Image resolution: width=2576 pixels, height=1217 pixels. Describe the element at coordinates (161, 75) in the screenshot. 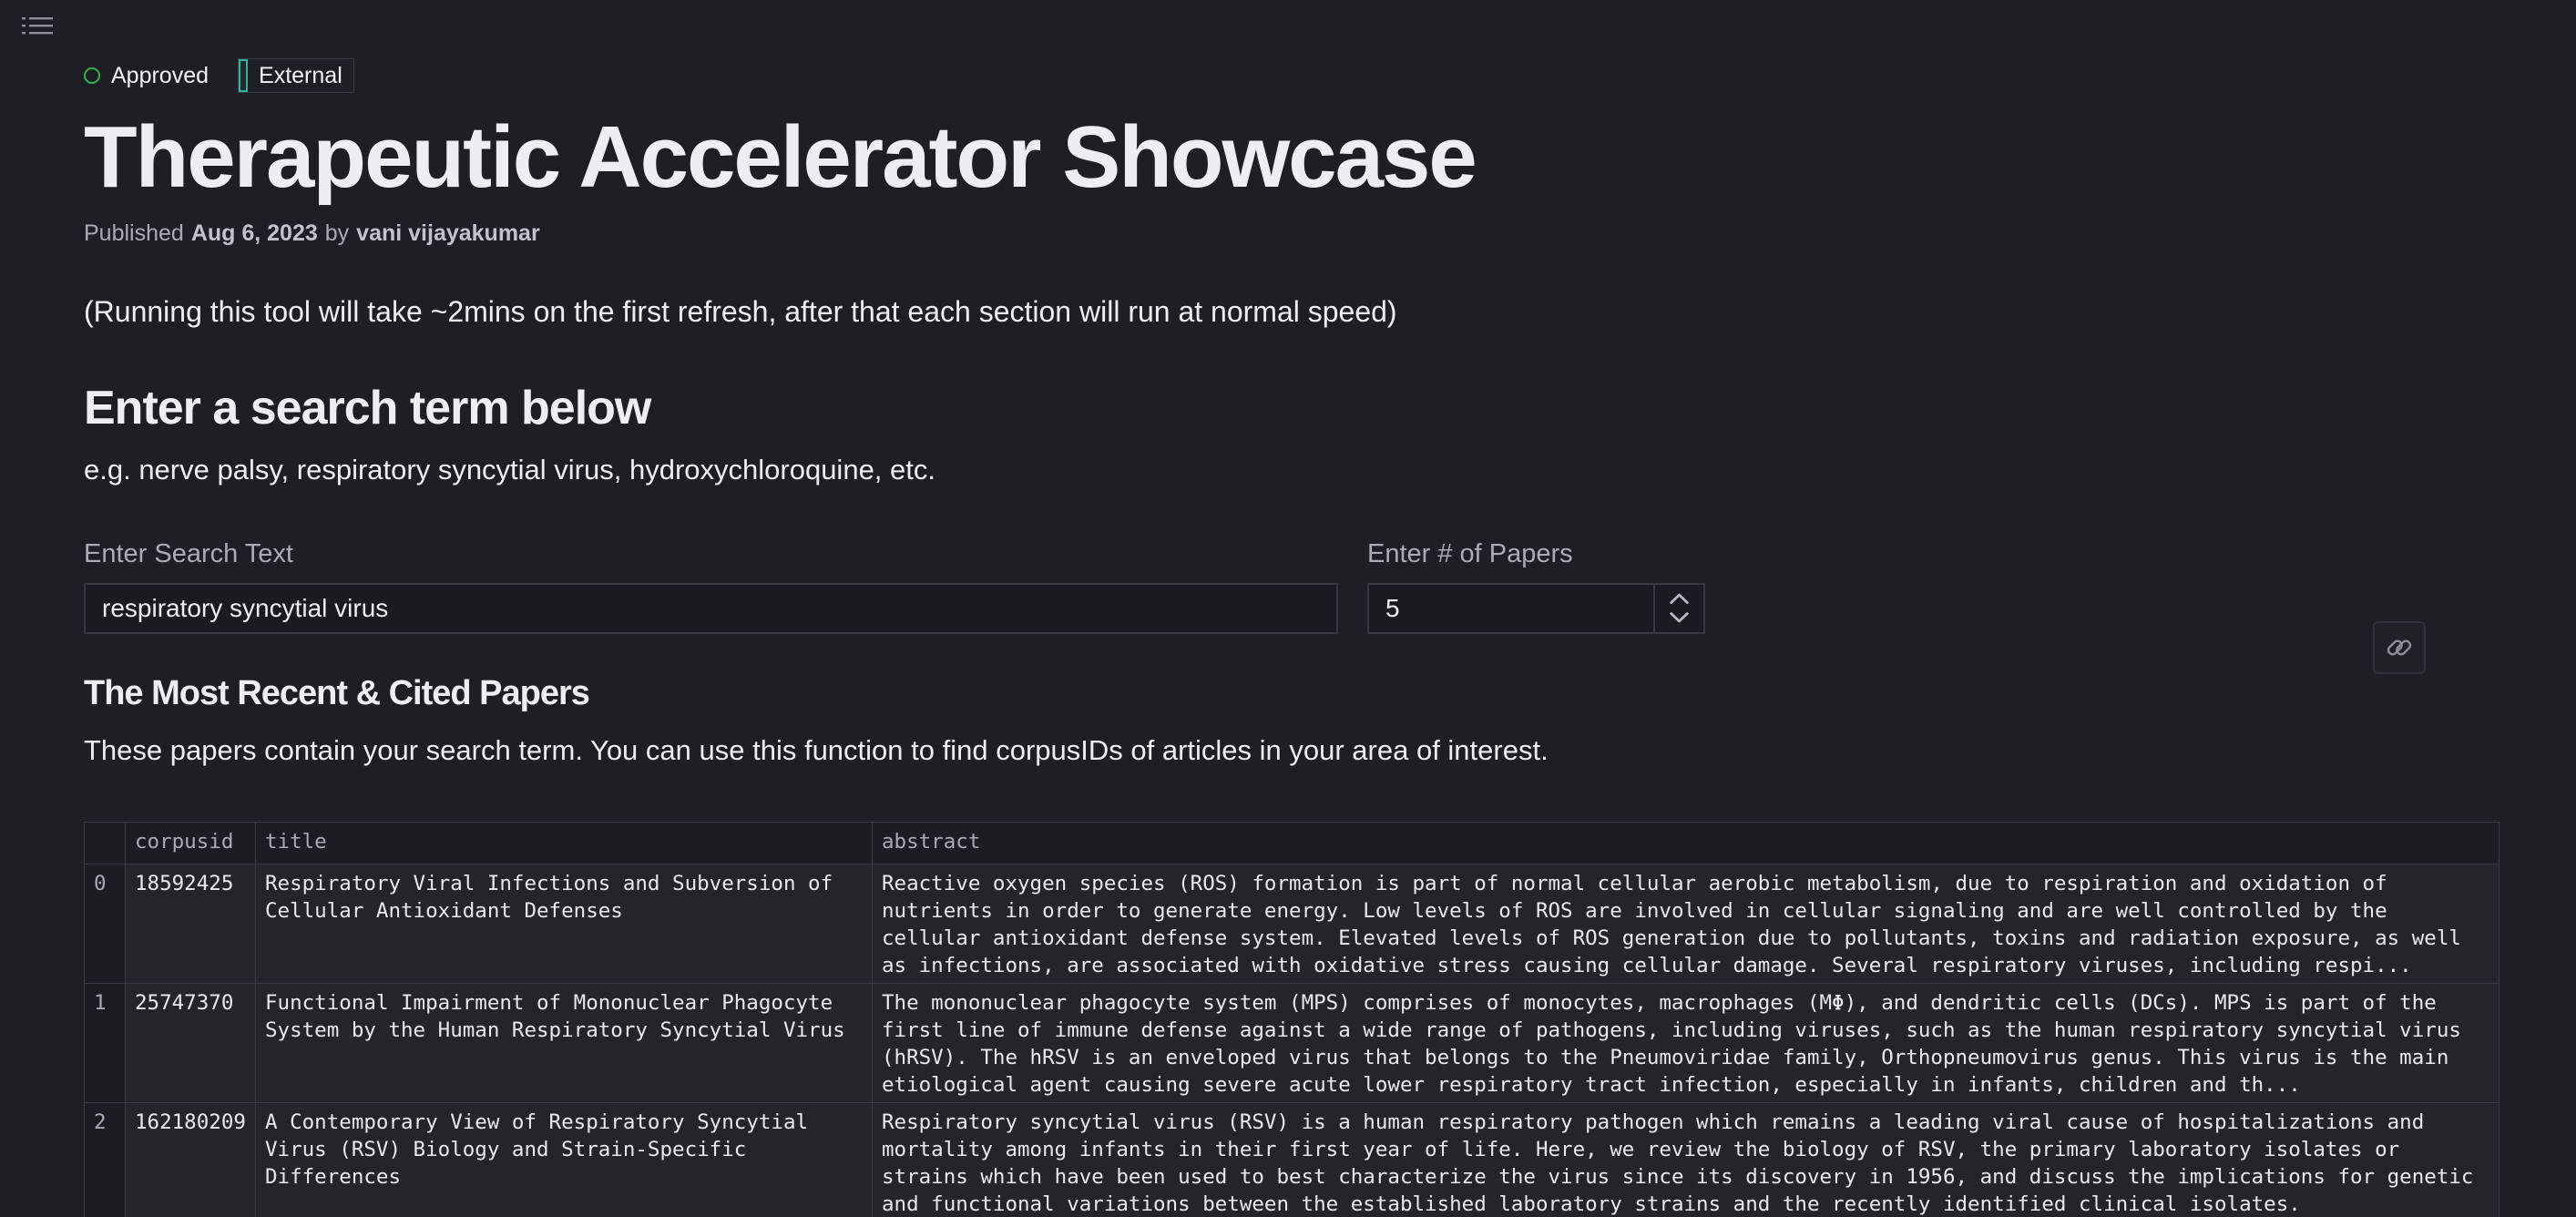

I see `approved-label: Approved` at that location.